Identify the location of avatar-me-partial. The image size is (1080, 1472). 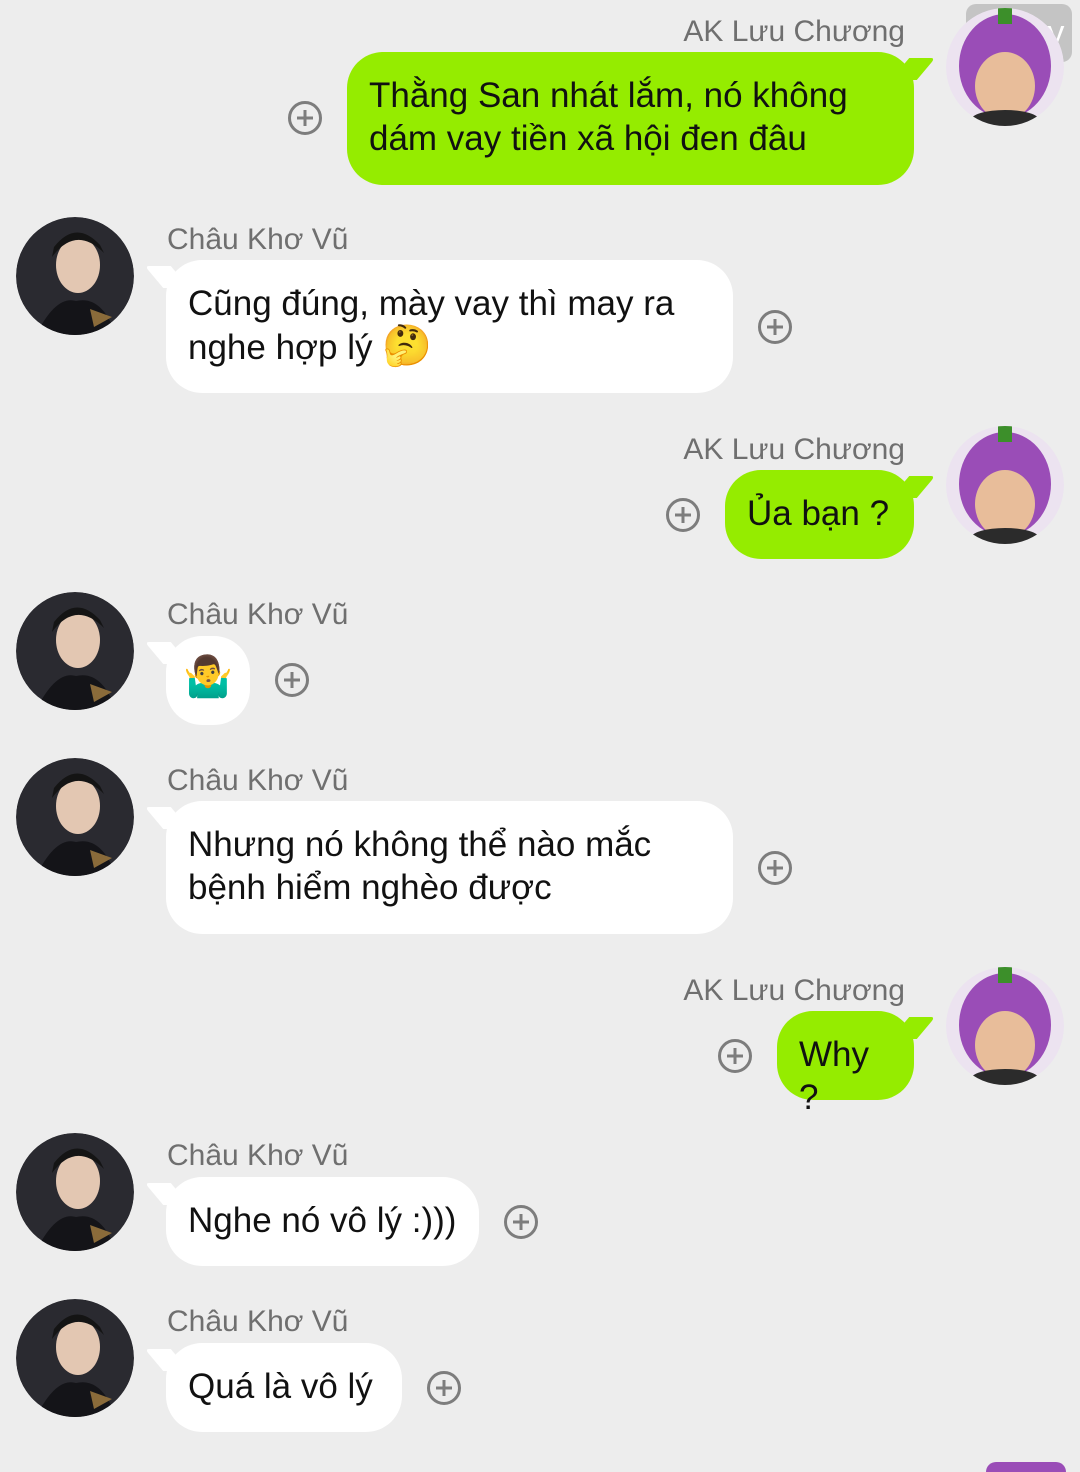
(1026, 1467).